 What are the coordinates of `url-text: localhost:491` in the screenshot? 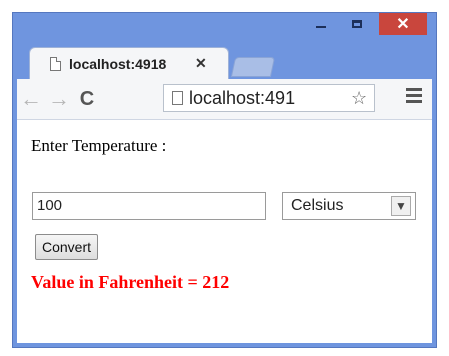 It's located at (269, 98).